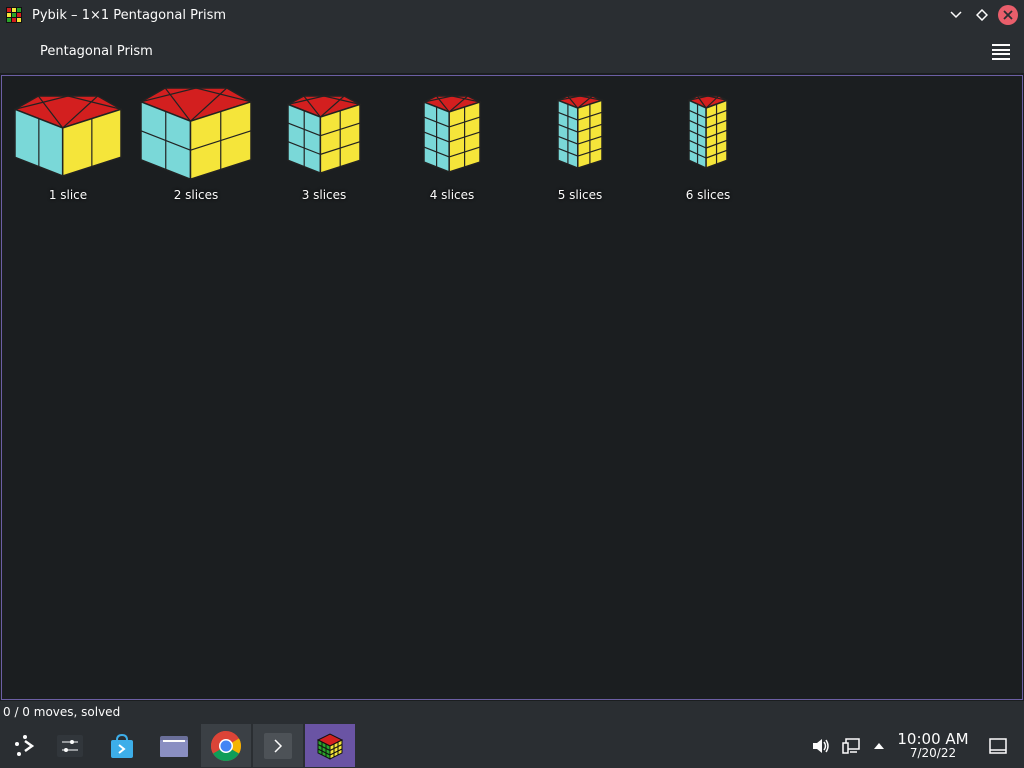 This screenshot has width=1024, height=768. I want to click on pybik-button, so click(330, 745).